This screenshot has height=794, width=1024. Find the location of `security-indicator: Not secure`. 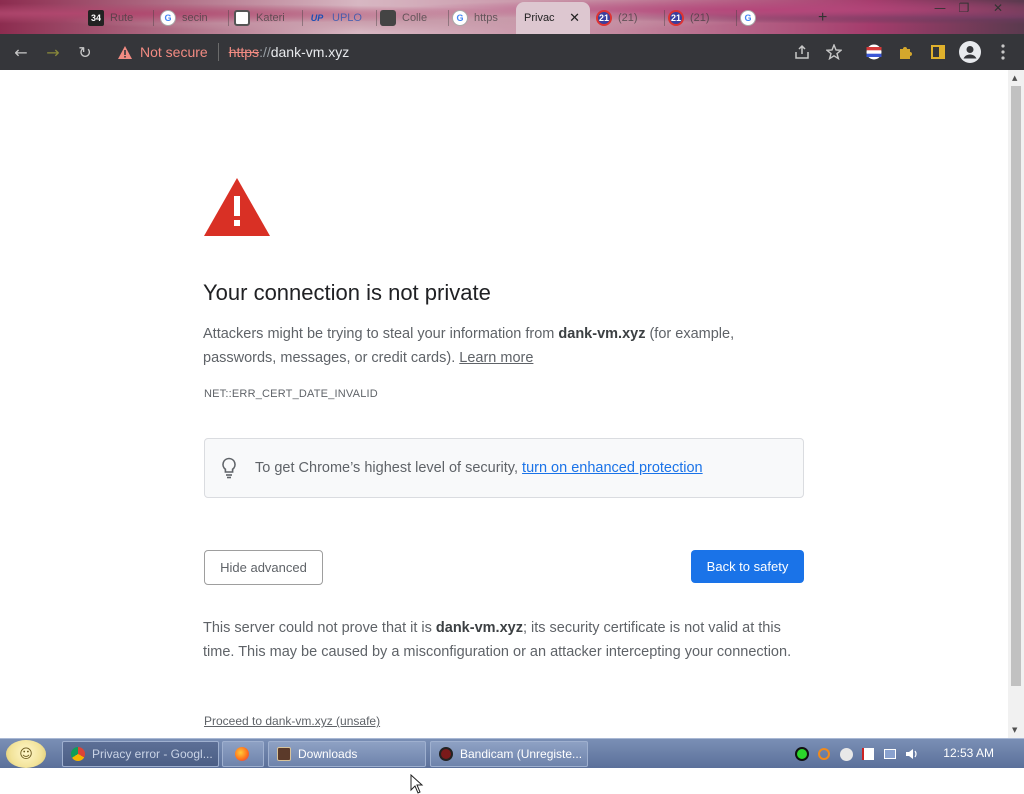

security-indicator: Not secure is located at coordinates (158, 52).